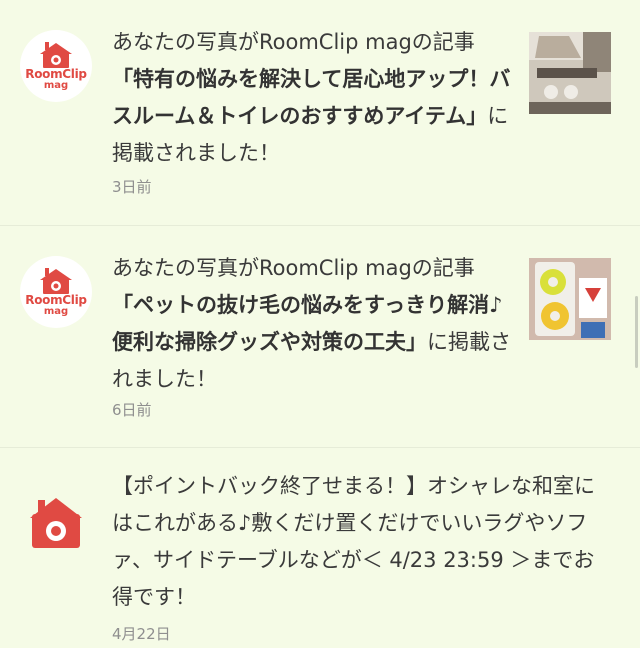  What do you see at coordinates (132, 410) in the screenshot?
I see `notification-time: 6日前` at bounding box center [132, 410].